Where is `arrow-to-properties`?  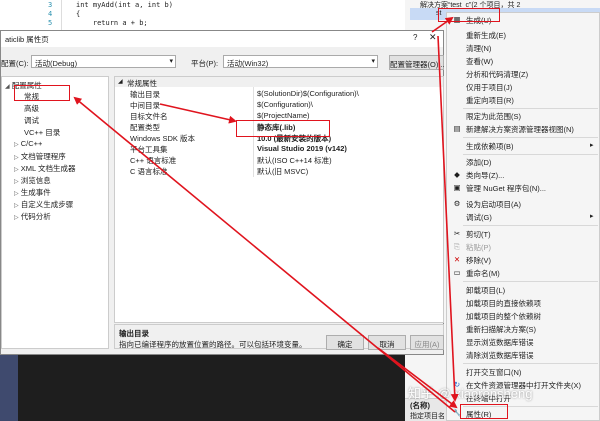
arrow-to-properties is located at coordinates (417, 378).